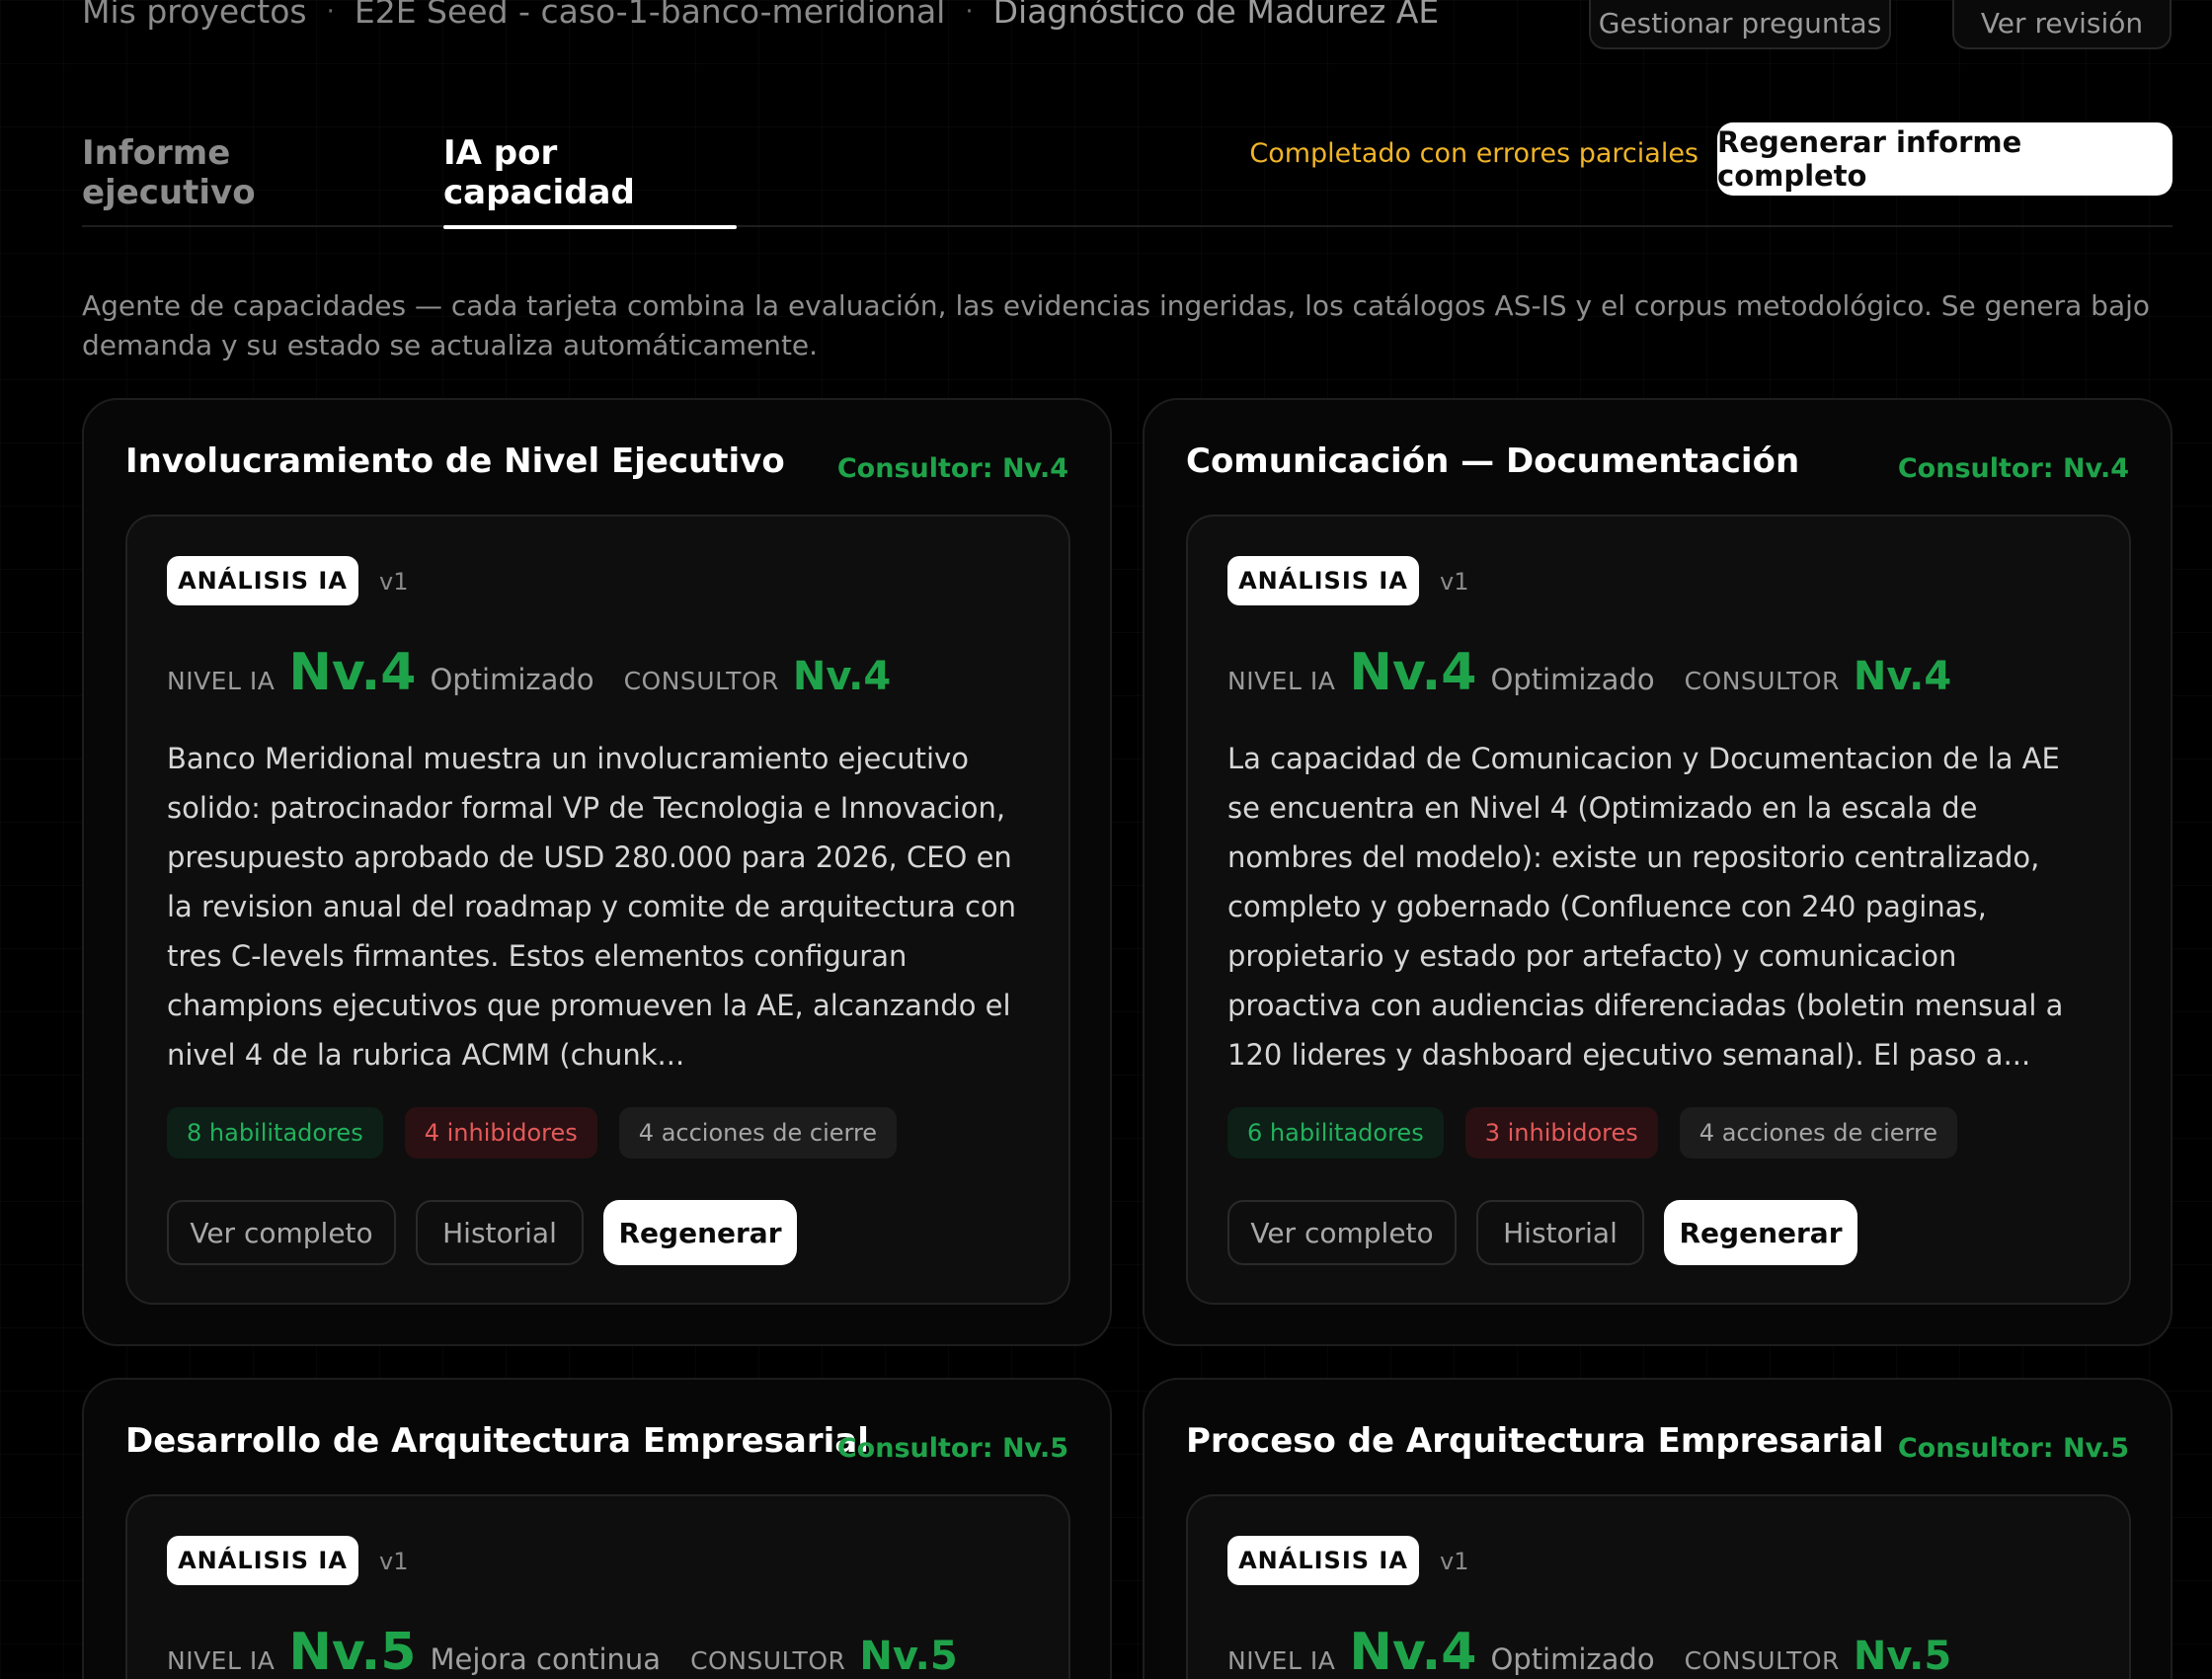  I want to click on enablers-chip: 6 habilitadores, so click(1336, 1133).